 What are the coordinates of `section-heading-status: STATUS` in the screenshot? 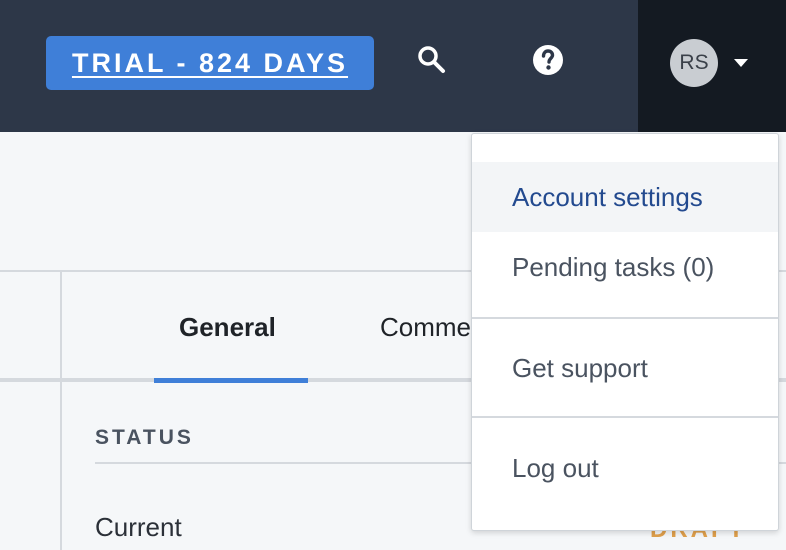 It's located at (144, 437).